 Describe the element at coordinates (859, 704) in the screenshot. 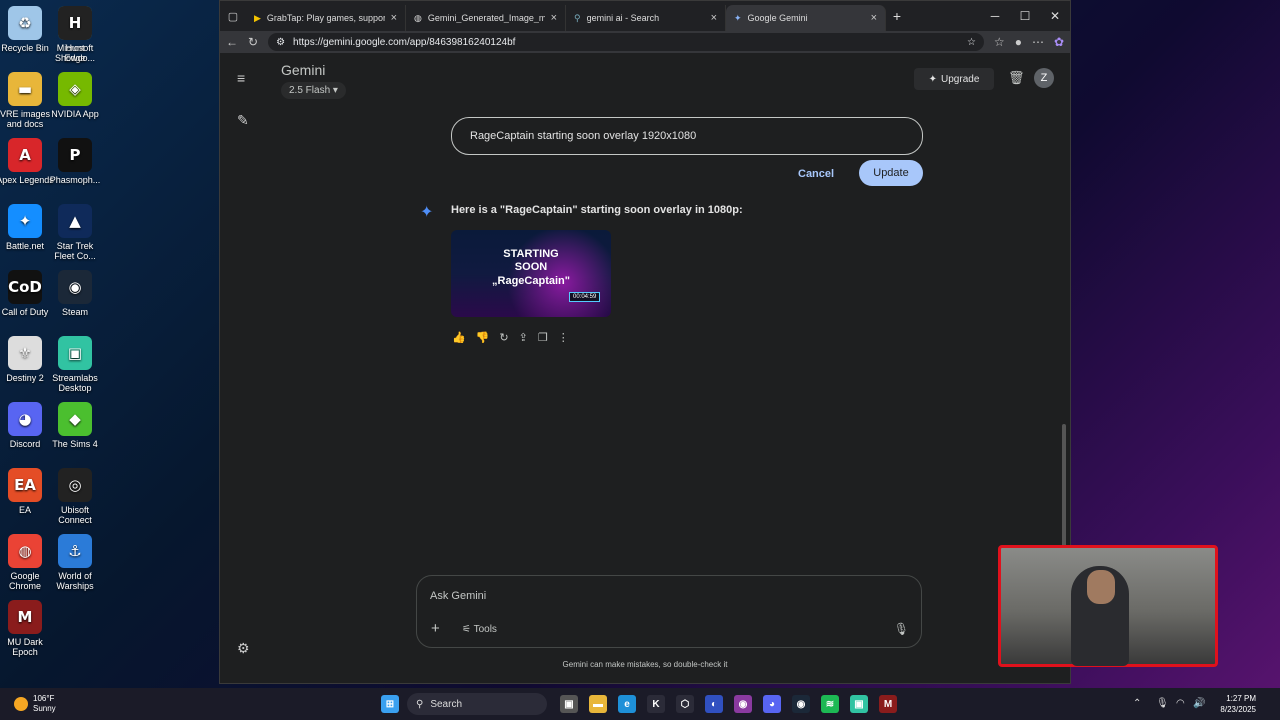

I see `streamlabs-icon: ▣` at that location.